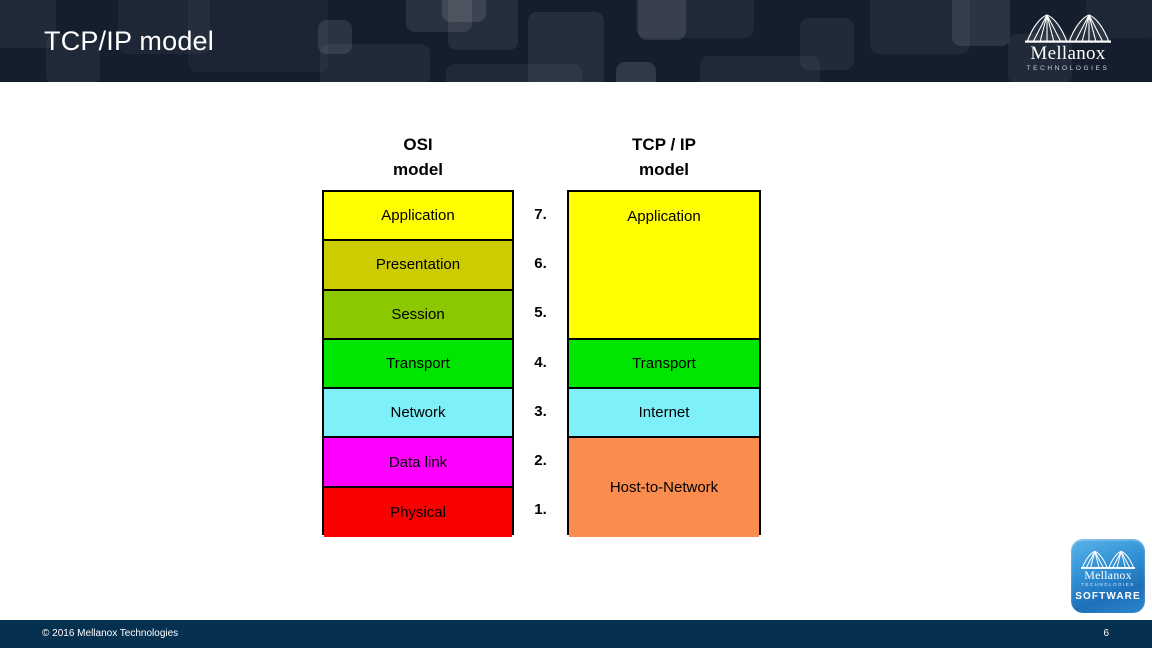 This screenshot has height=648, width=1152. I want to click on footer-page-number: 6, so click(1106, 633).